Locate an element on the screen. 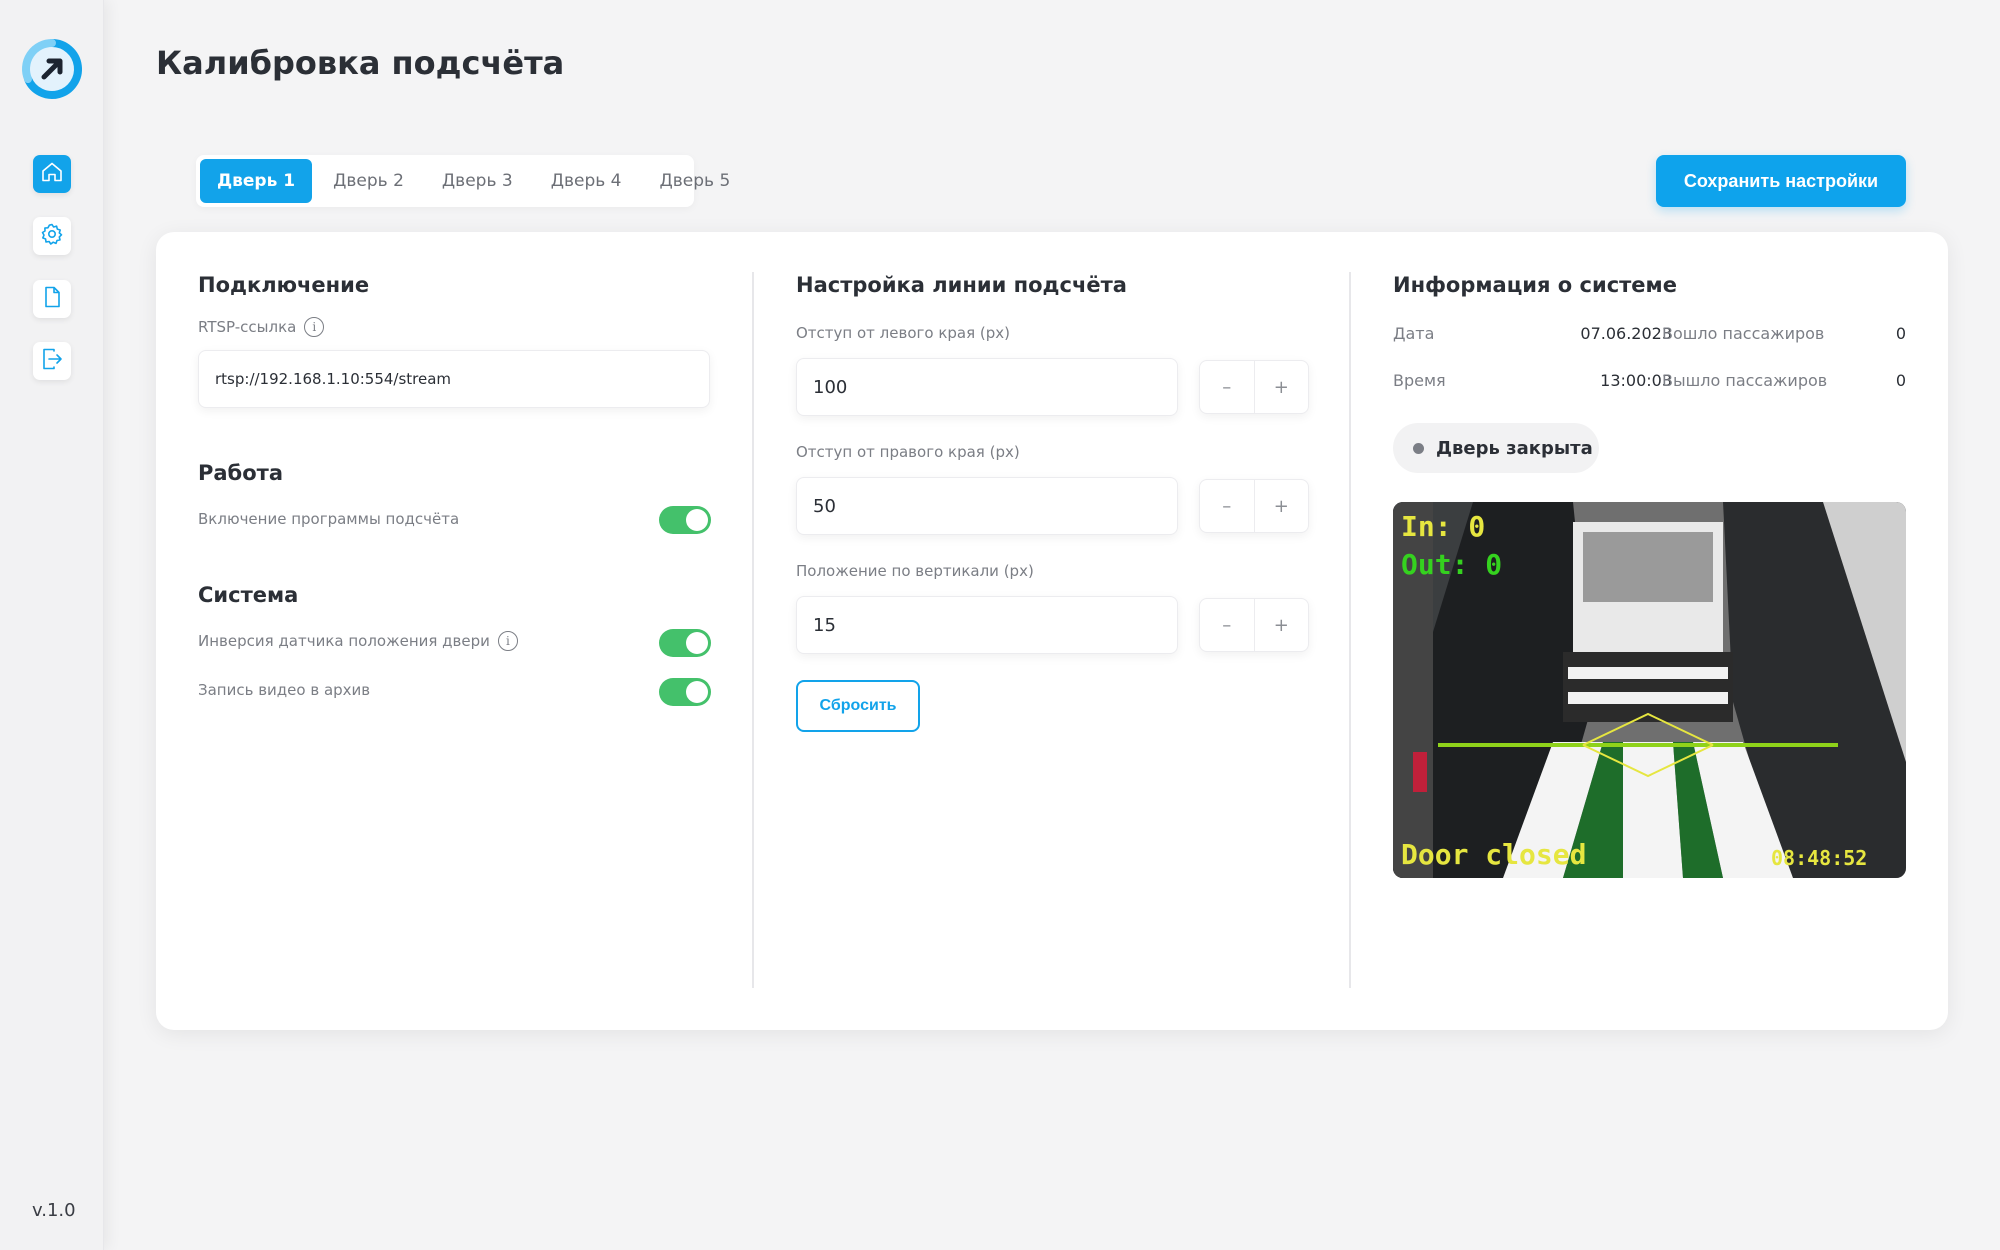 The width and height of the screenshot is (2000, 1250). reset-button: Сбросить is located at coordinates (858, 706).